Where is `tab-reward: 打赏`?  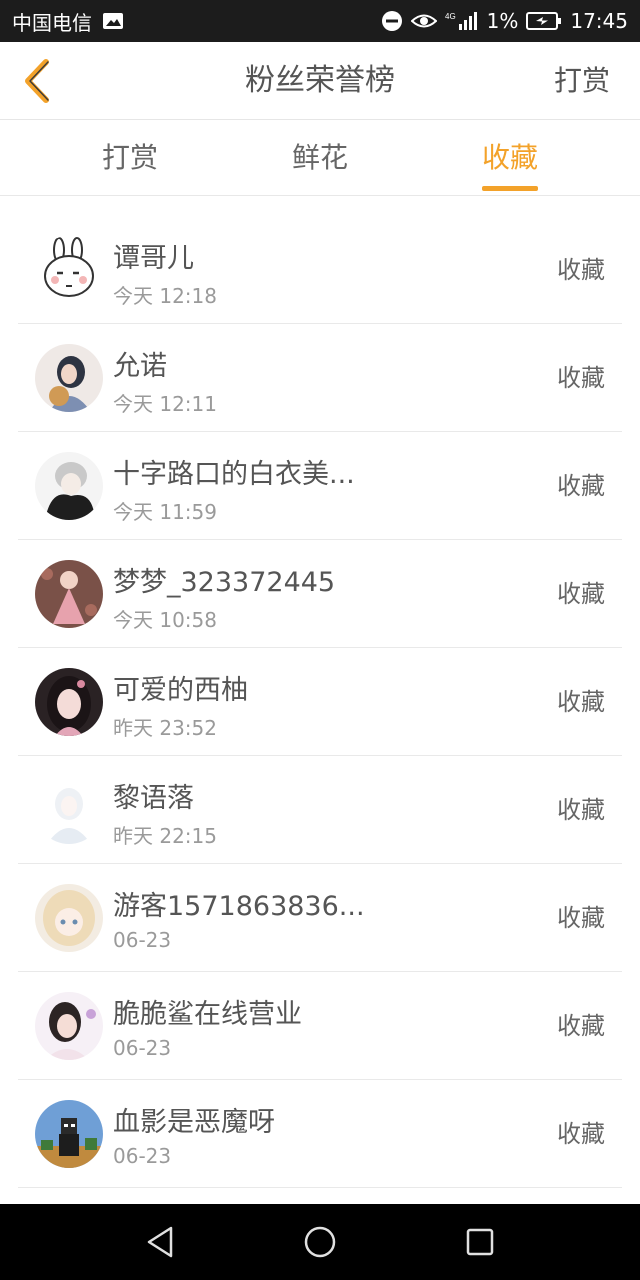 tab-reward: 打赏 is located at coordinates (130, 158).